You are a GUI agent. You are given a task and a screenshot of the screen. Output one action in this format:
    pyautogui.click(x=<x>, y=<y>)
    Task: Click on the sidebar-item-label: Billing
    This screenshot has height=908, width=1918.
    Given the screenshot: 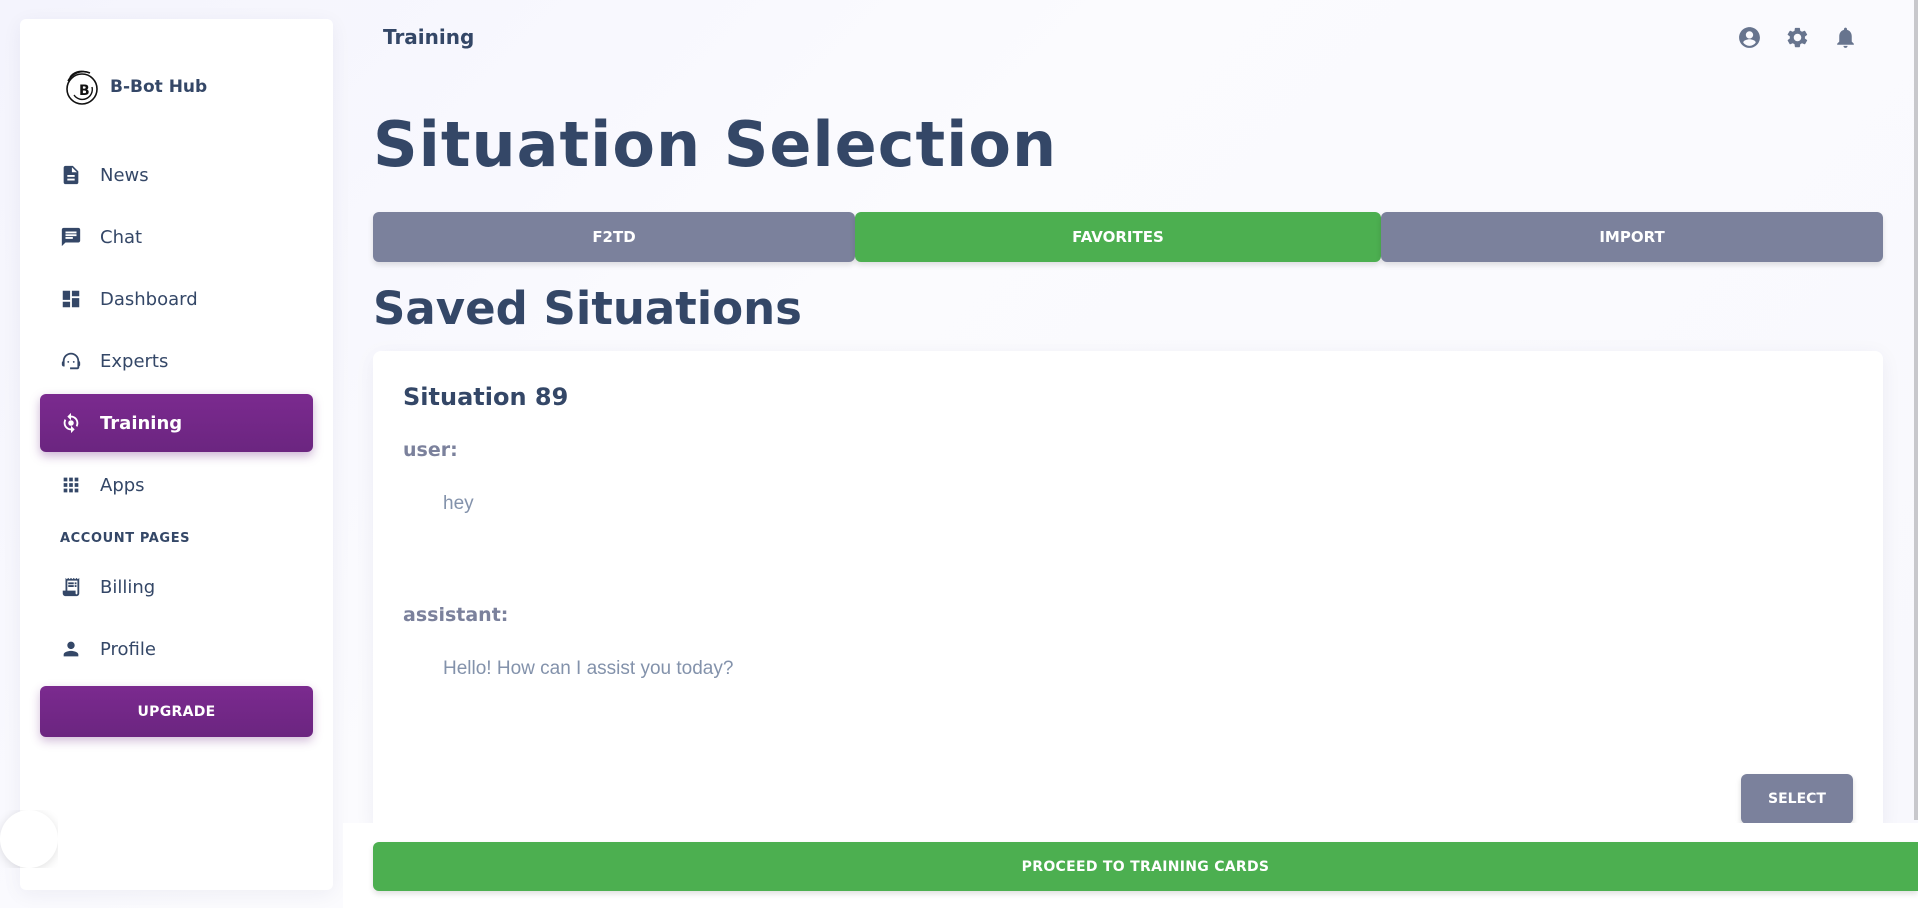 What is the action you would take?
    pyautogui.click(x=128, y=587)
    